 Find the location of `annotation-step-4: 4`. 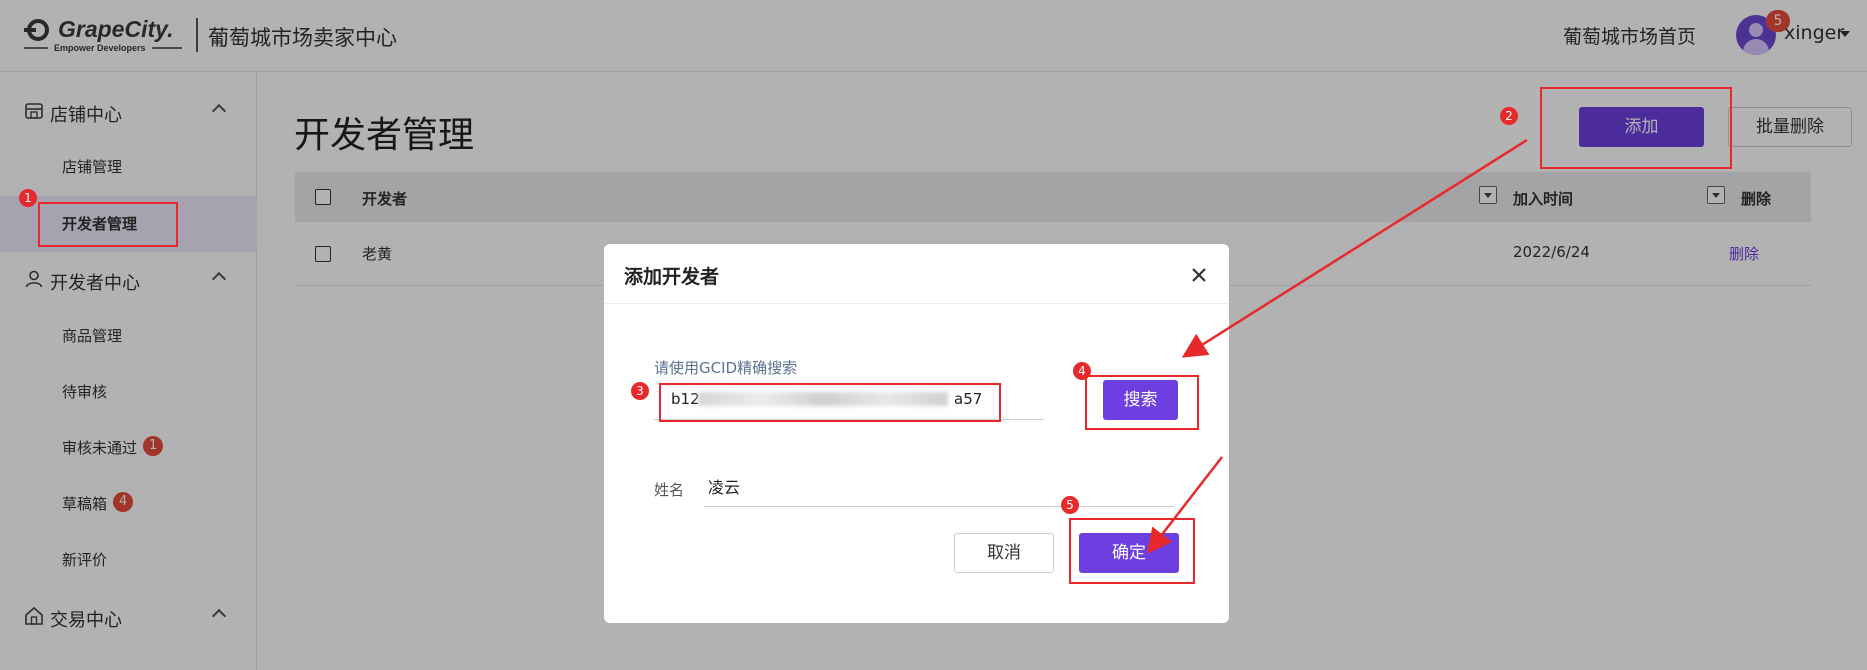

annotation-step-4: 4 is located at coordinates (1082, 371).